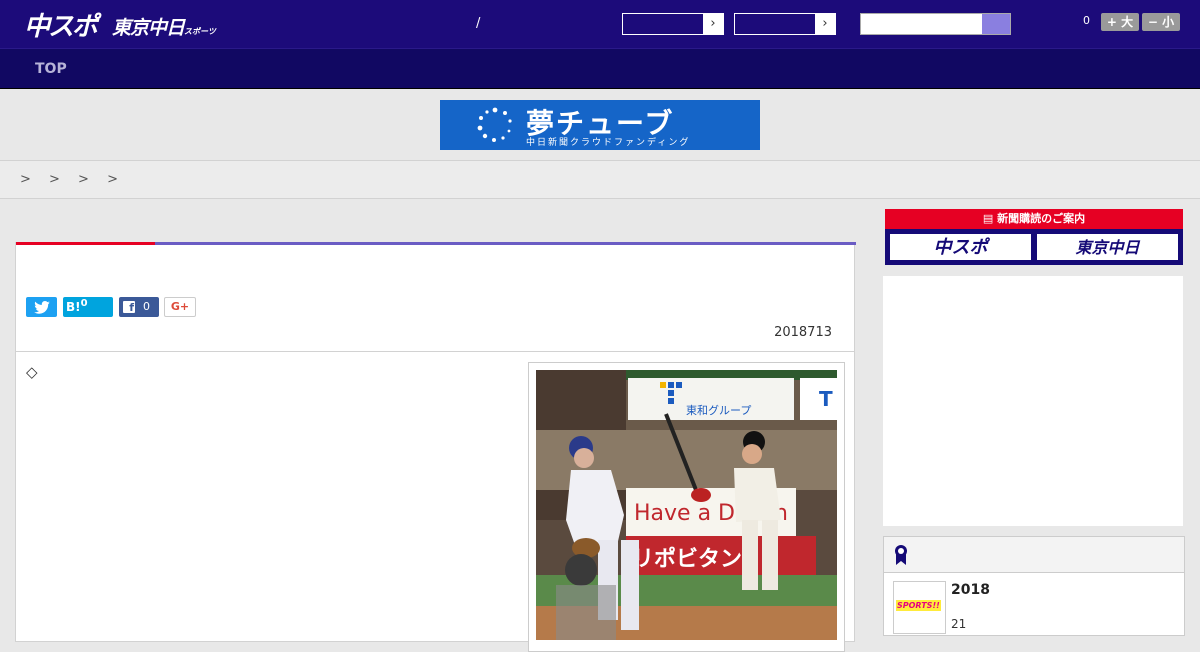 Image resolution: width=1200 pixels, height=652 pixels. Describe the element at coordinates (785, 24) in the screenshot. I see `category-select-2: ›` at that location.